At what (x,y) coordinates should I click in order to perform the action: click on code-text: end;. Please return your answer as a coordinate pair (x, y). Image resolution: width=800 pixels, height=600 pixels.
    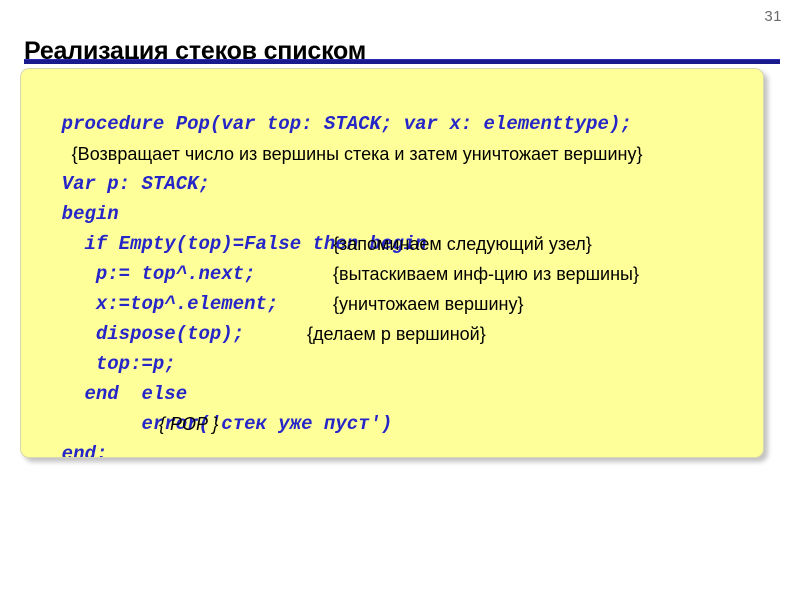
    Looking at the image, I should click on (84, 450).